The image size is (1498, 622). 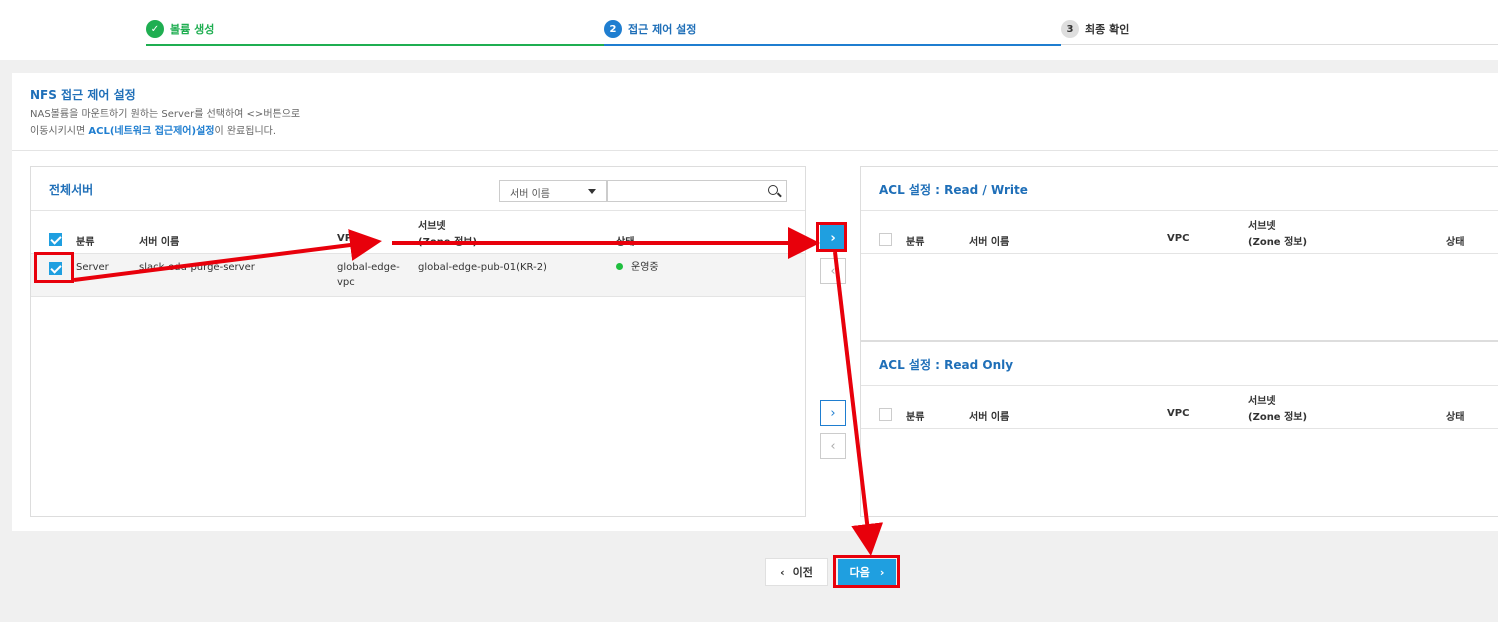 What do you see at coordinates (645, 267) in the screenshot?
I see `status-text: 운영중` at bounding box center [645, 267].